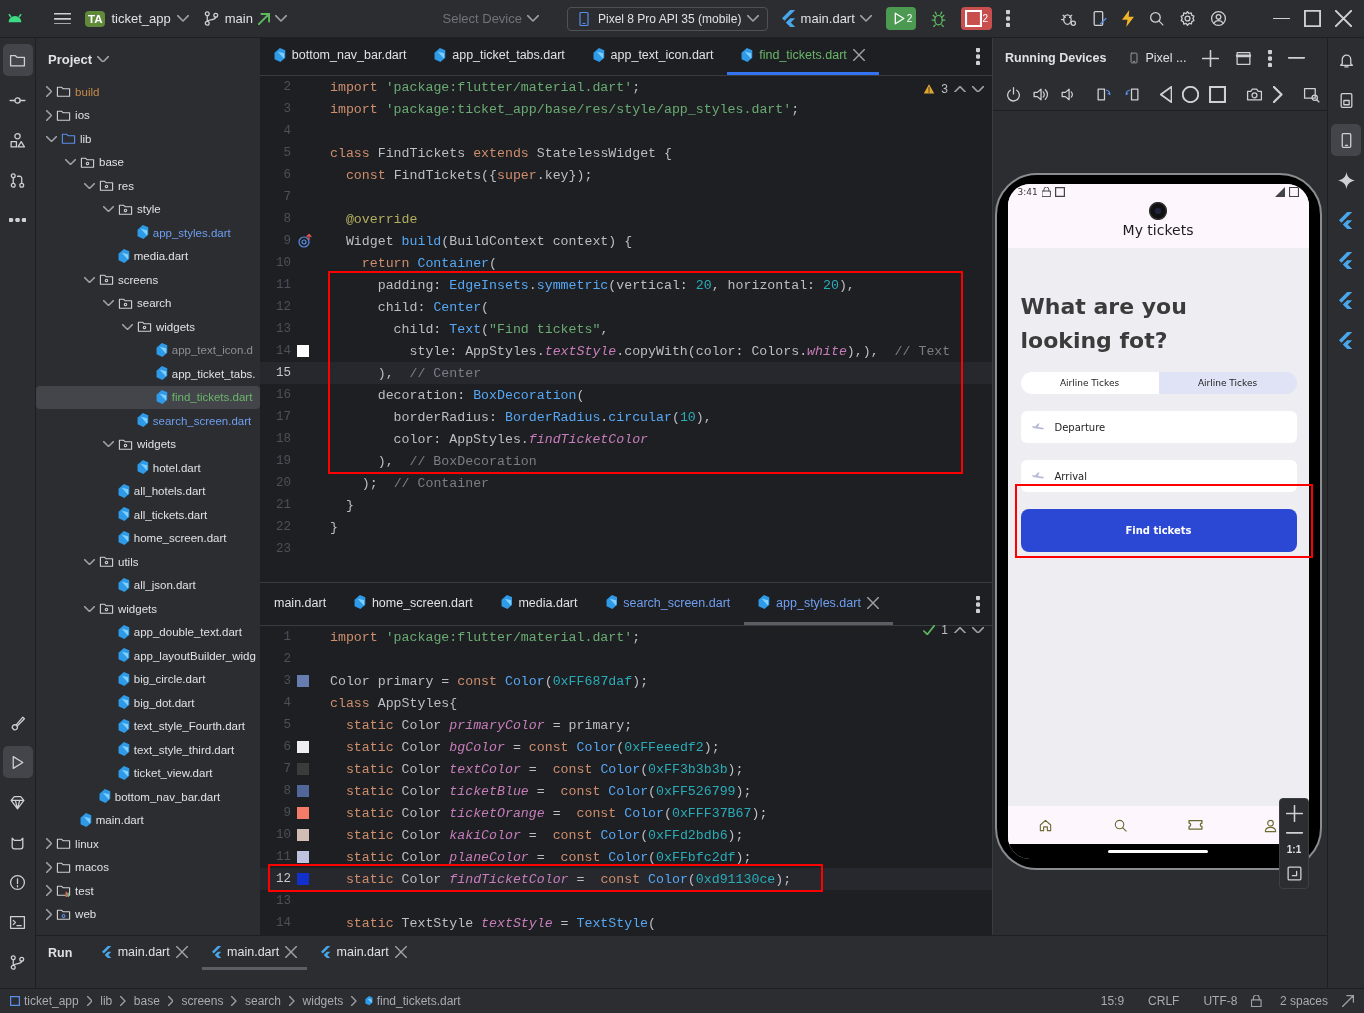 The image size is (1364, 1013). What do you see at coordinates (148, 280) in the screenshot?
I see `tree-item: screens` at bounding box center [148, 280].